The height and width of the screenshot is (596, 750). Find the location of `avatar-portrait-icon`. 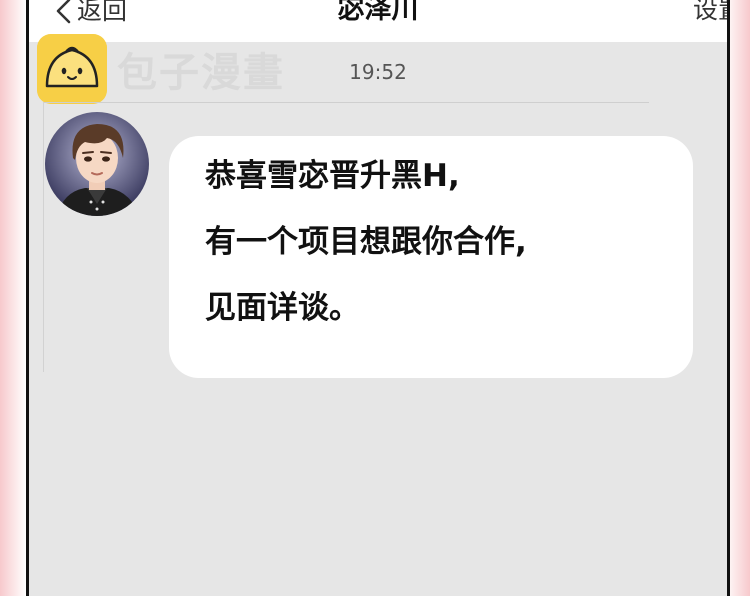

avatar-portrait-icon is located at coordinates (97, 164).